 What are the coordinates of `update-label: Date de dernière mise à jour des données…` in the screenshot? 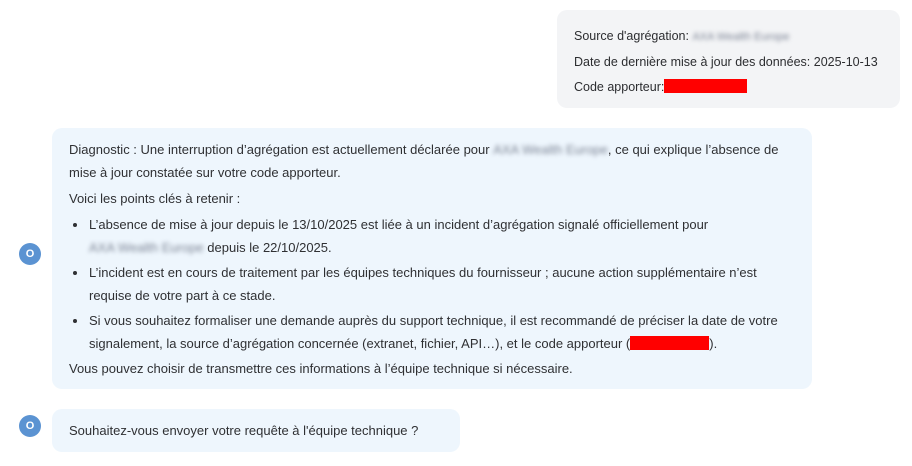 It's located at (692, 62).